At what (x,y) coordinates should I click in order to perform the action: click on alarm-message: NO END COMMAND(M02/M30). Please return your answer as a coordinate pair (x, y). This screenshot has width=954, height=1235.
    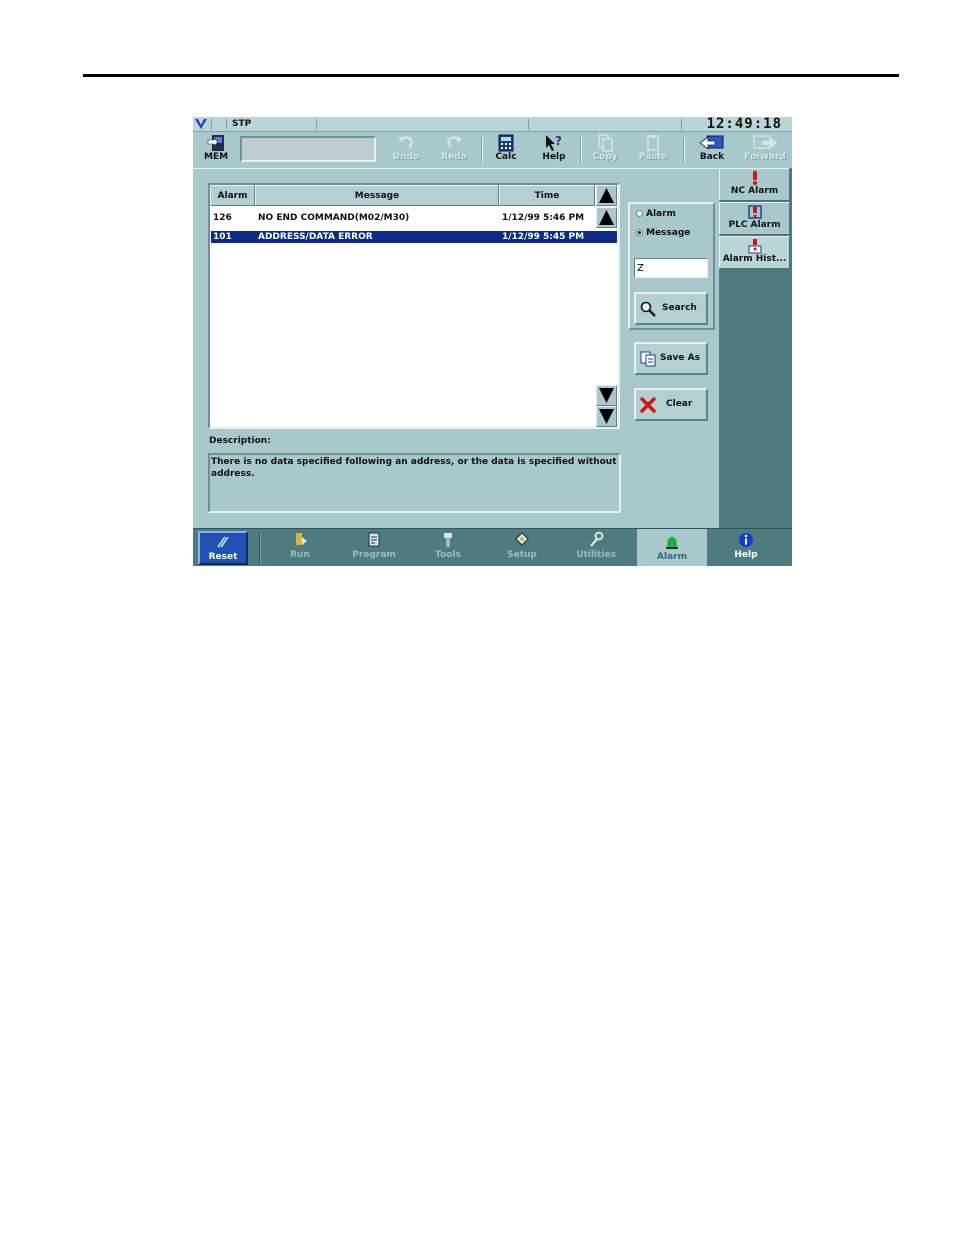
    Looking at the image, I should click on (334, 218).